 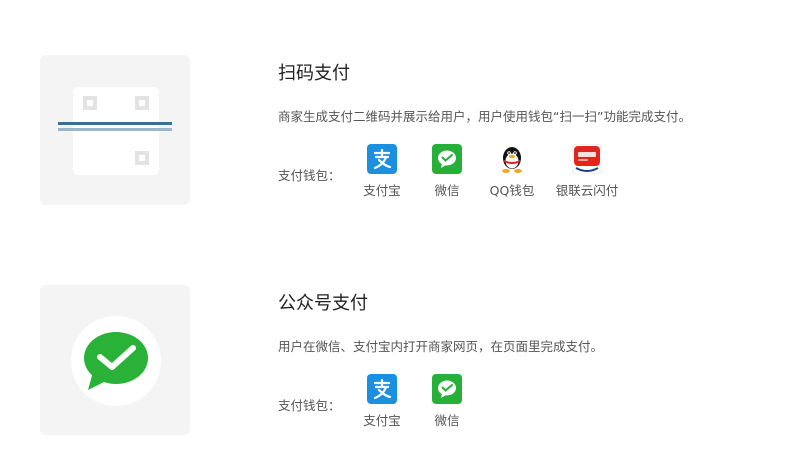 What do you see at coordinates (115, 123) in the screenshot?
I see `scan-line` at bounding box center [115, 123].